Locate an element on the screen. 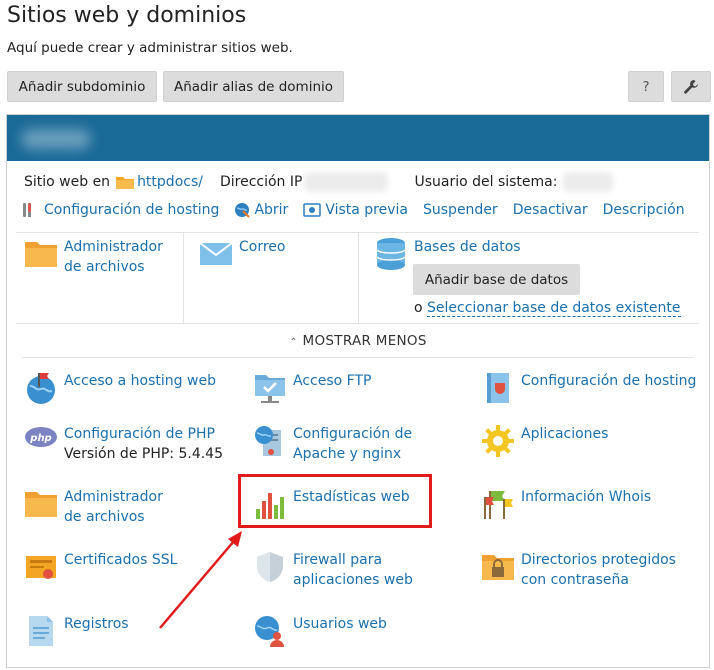  quick-mail: Correo is located at coordinates (242, 254).